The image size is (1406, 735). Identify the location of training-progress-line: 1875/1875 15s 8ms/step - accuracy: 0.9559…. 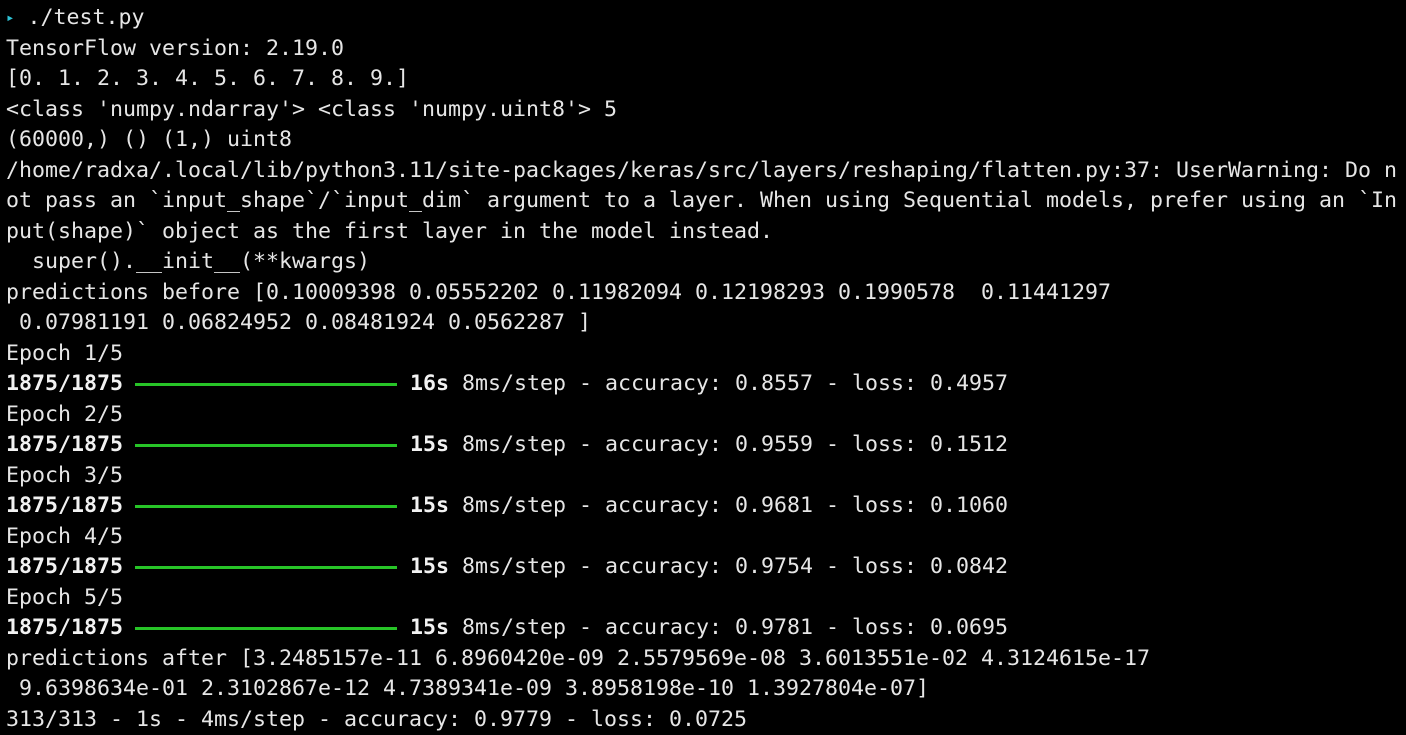
(706, 445).